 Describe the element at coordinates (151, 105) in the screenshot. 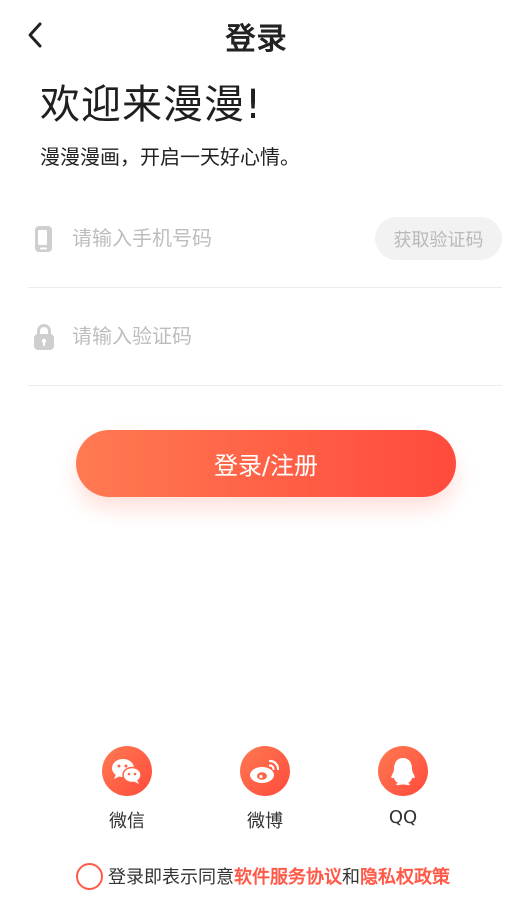

I see `welcome-heading: 欢迎来漫漫!` at that location.